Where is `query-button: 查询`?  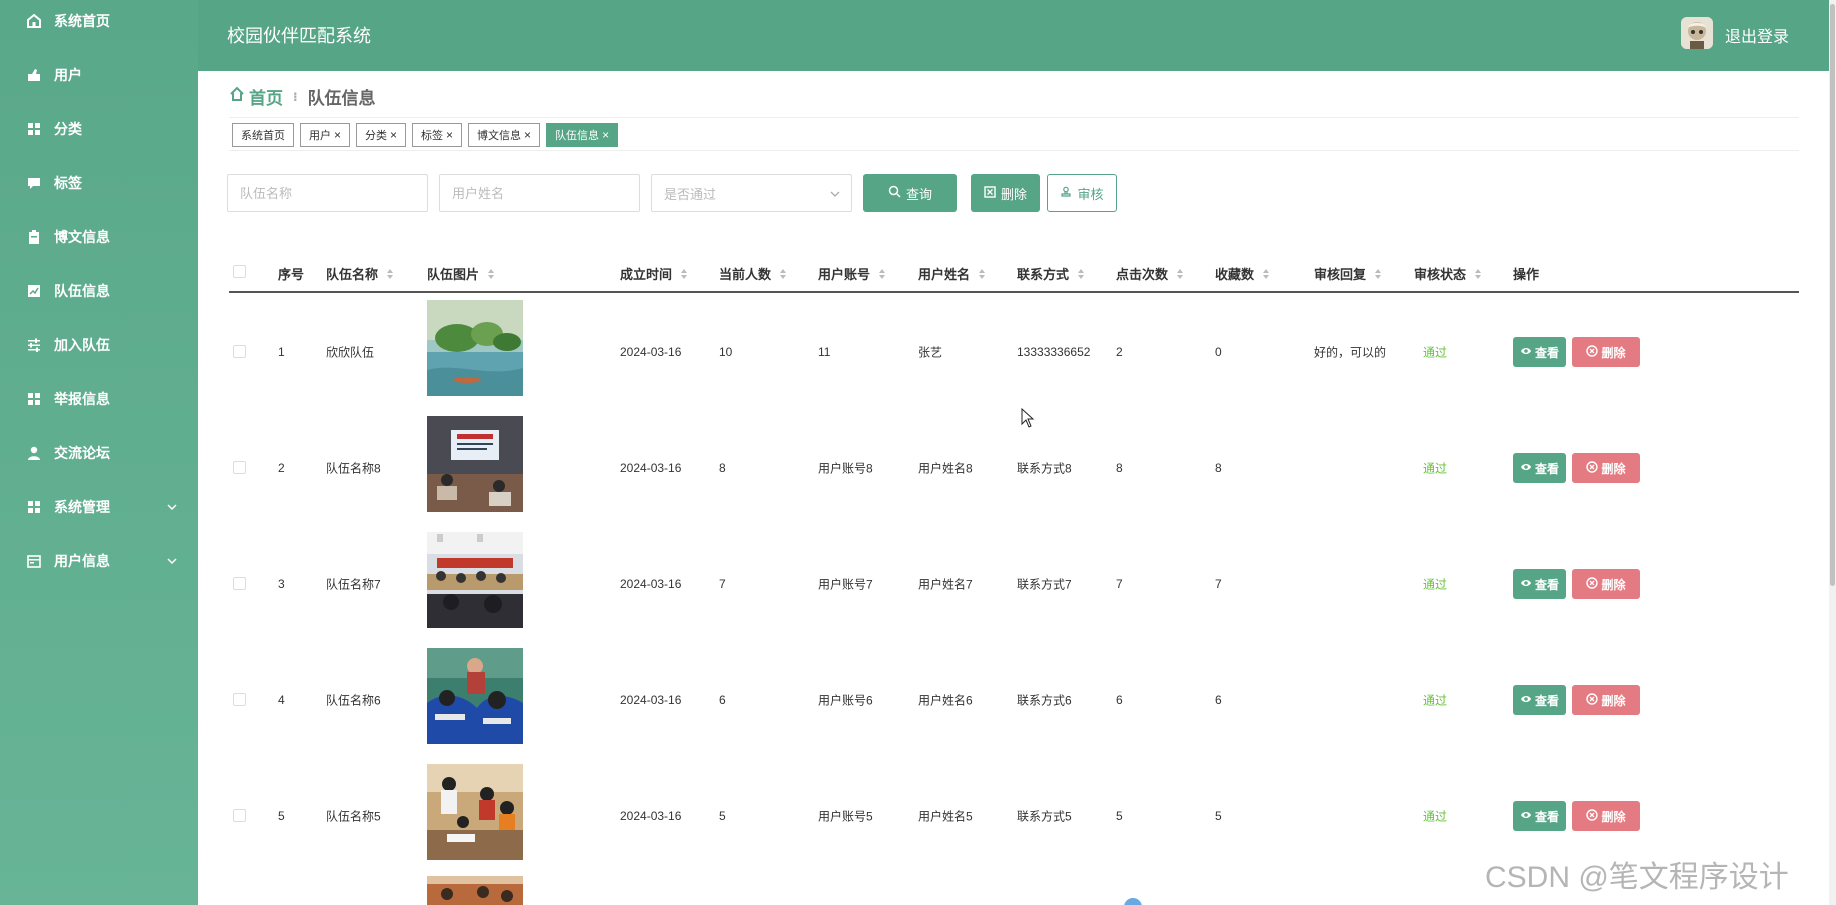
query-button: 查询 is located at coordinates (910, 193).